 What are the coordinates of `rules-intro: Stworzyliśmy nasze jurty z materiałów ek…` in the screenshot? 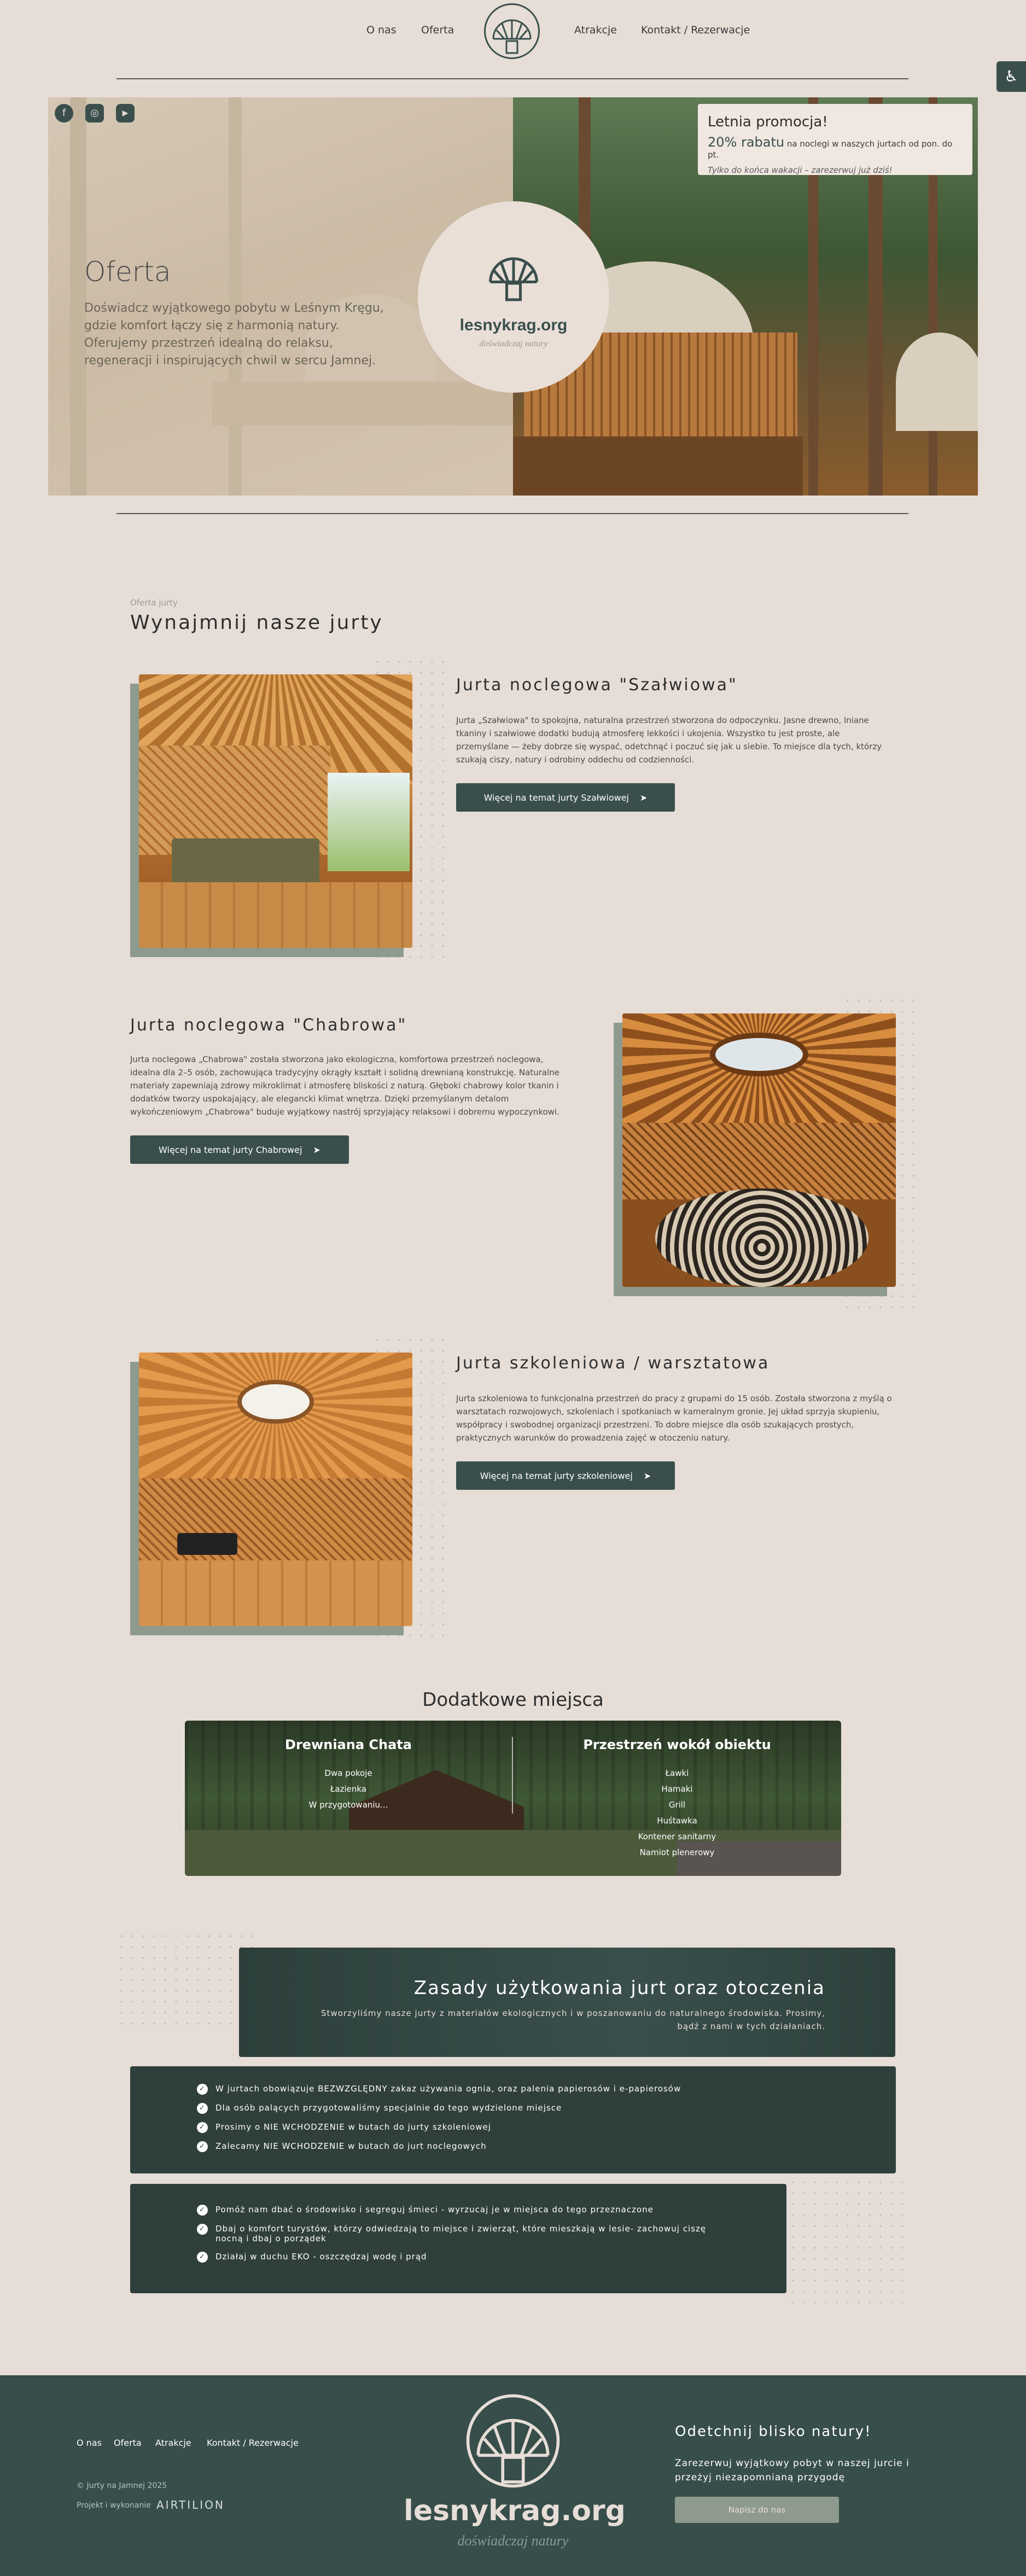 It's located at (573, 2019).